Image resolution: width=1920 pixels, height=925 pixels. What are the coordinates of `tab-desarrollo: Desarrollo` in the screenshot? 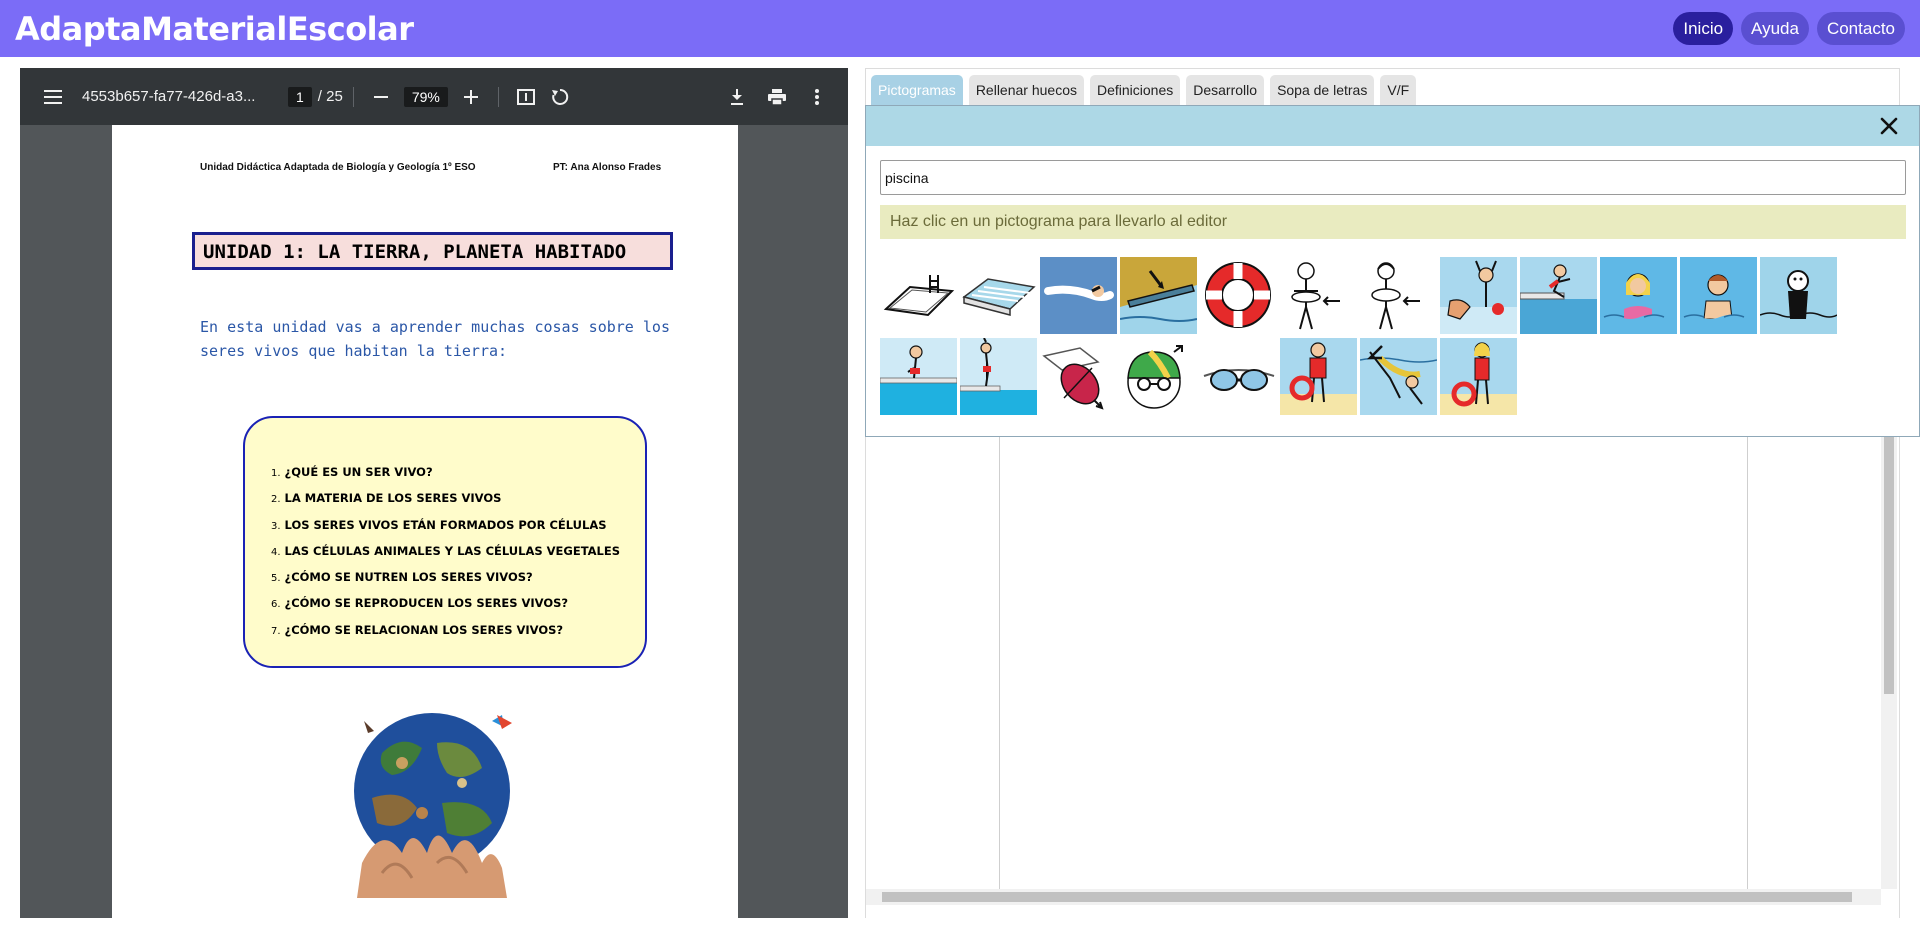 It's located at (1225, 90).